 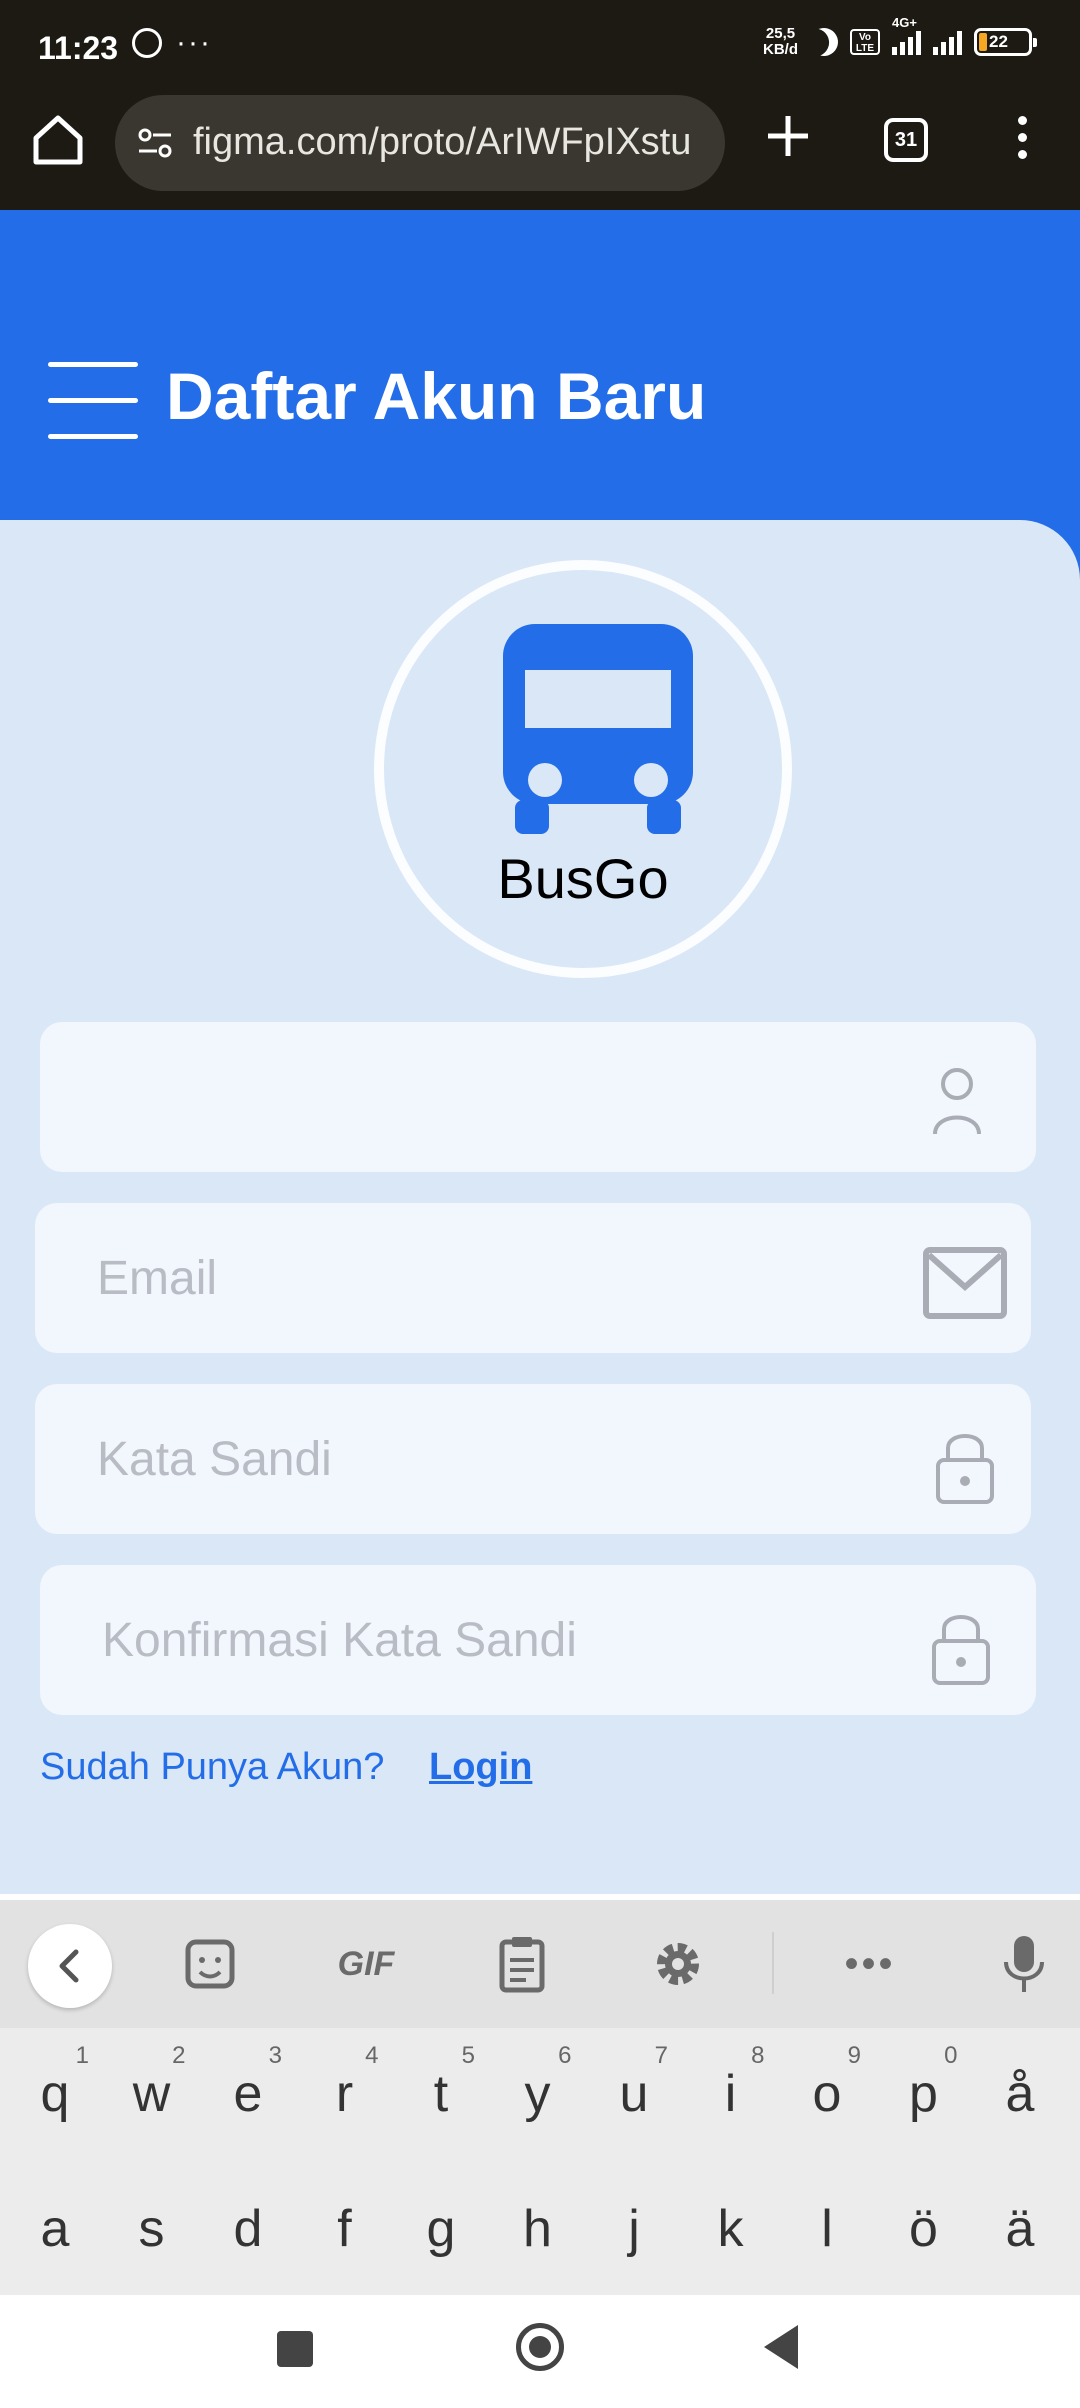 I want to click on tab-switcher-button: 31, so click(x=906, y=140).